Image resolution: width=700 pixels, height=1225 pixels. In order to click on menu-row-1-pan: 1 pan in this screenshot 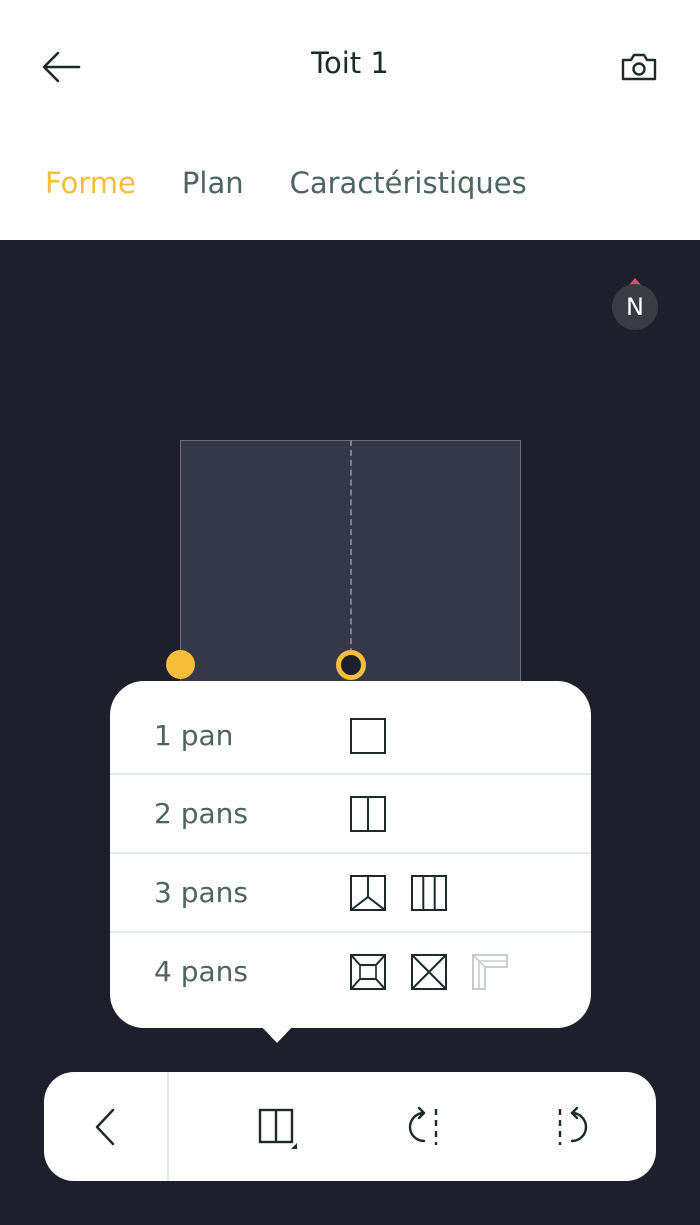, I will do `click(350, 736)`.